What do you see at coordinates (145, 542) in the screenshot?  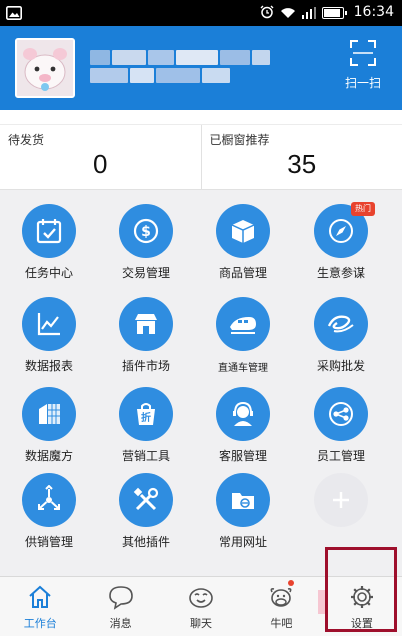 I see `tile-label: 其他插件` at bounding box center [145, 542].